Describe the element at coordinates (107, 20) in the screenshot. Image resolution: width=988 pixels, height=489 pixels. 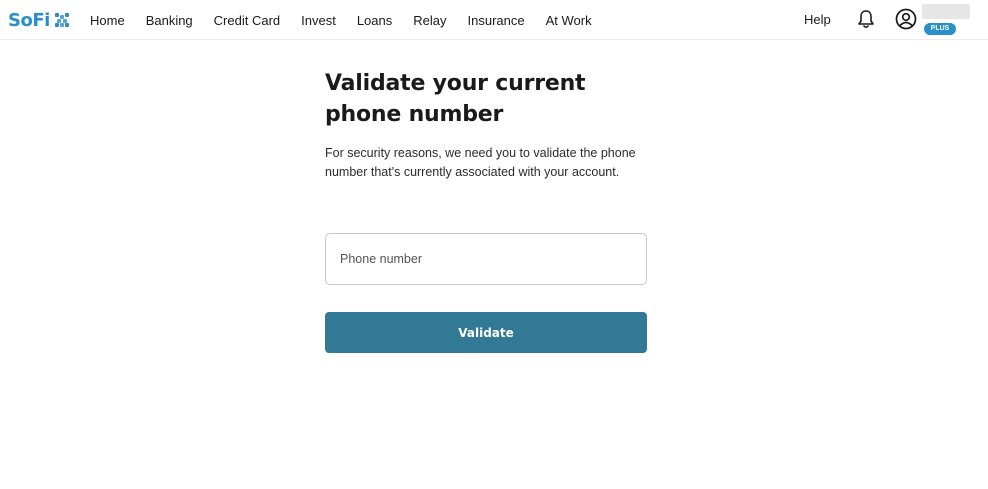
I see `nav-home: Home` at that location.